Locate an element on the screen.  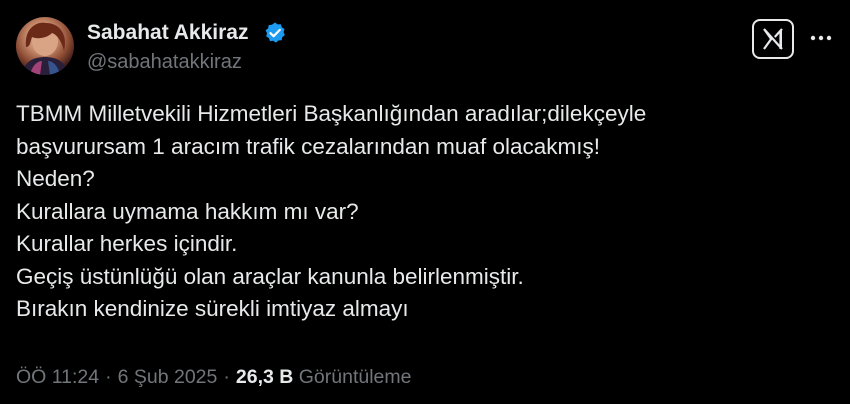
more-horizontal-icon is located at coordinates (821, 38).